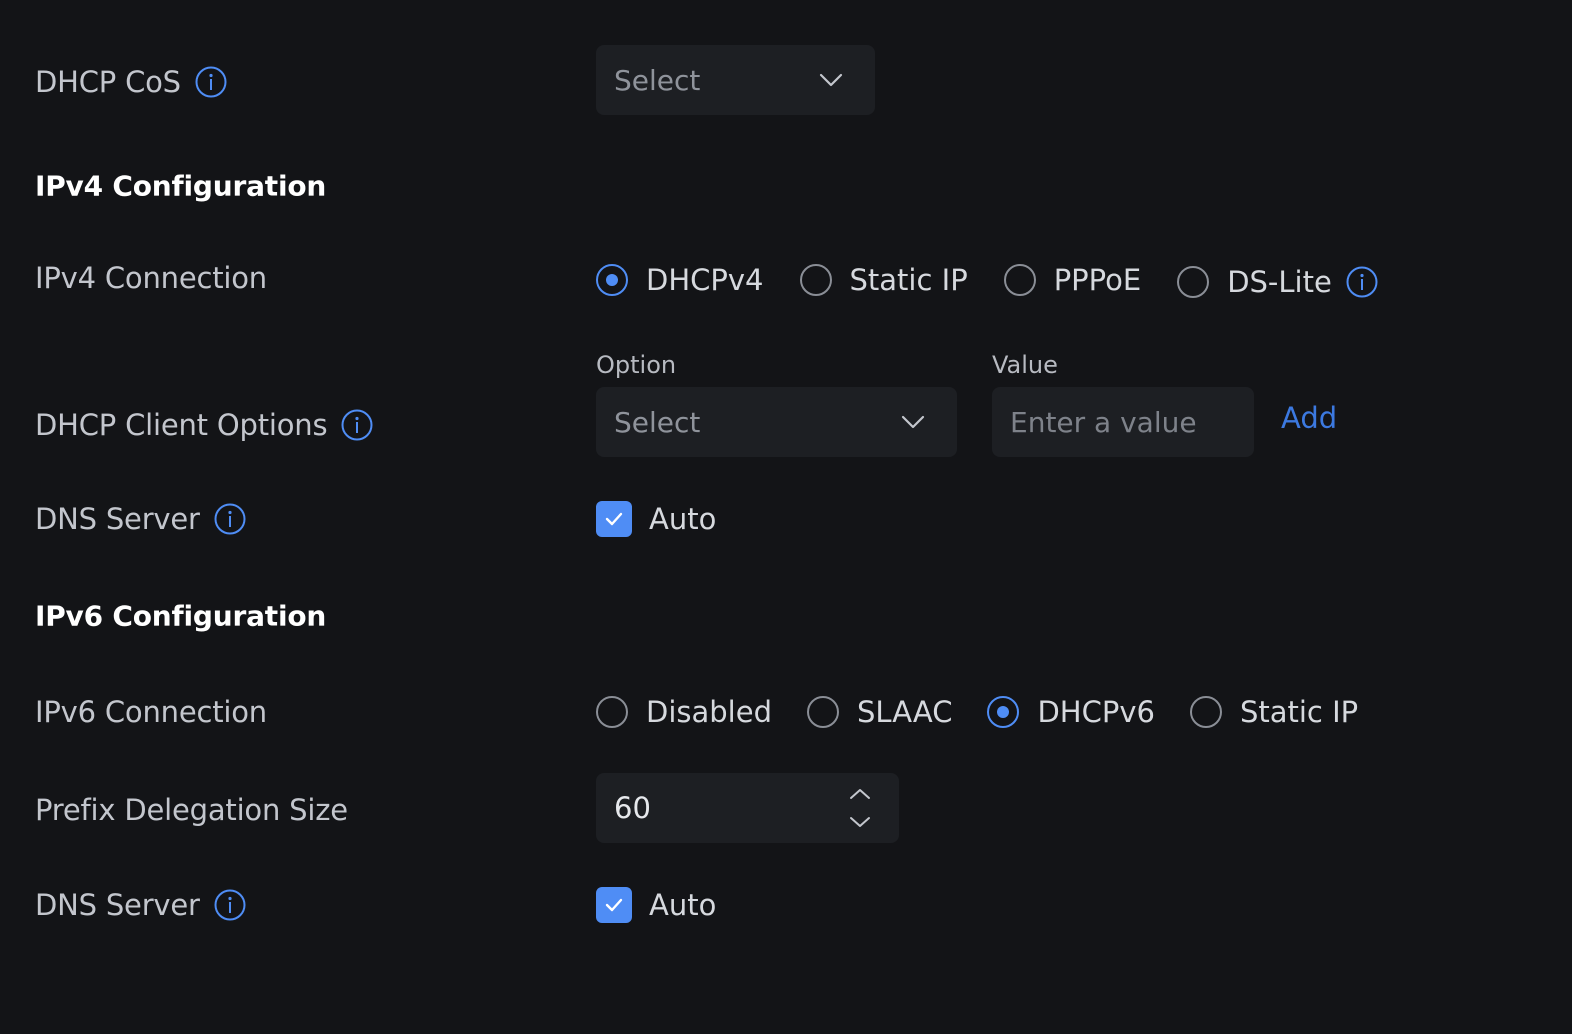  Describe the element at coordinates (822, 712) in the screenshot. I see `radio-slaac-indicator` at that location.